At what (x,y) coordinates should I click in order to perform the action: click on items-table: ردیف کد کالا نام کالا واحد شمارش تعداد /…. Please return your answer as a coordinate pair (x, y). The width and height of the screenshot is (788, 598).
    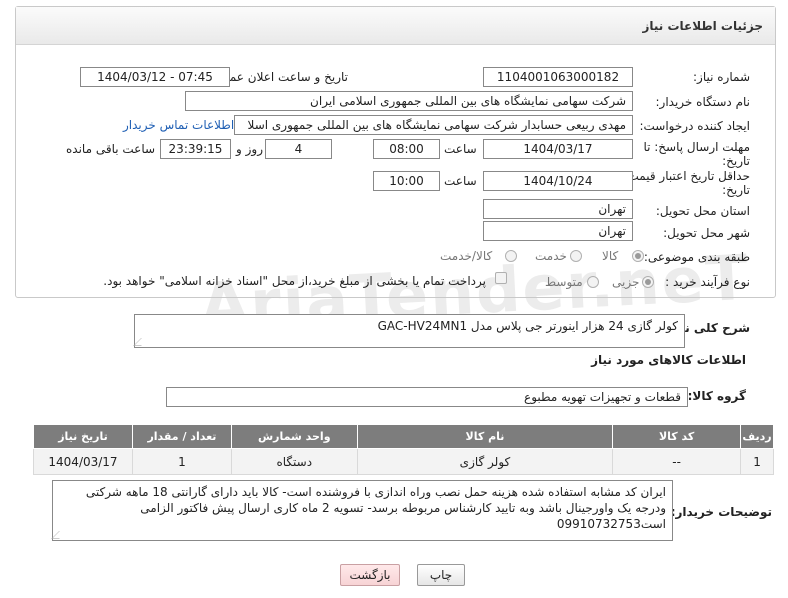
    Looking at the image, I should click on (403, 449).